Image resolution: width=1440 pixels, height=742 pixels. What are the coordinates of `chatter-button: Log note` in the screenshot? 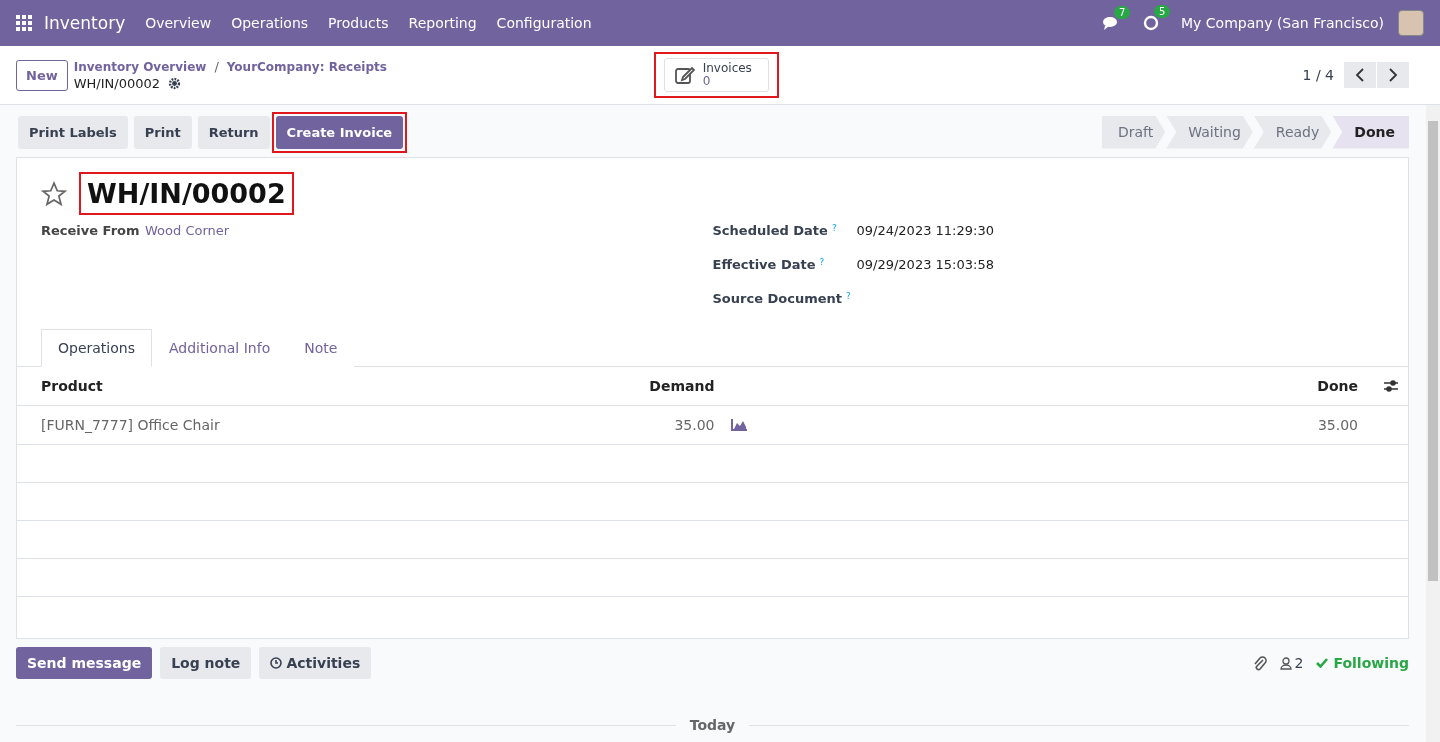 It's located at (206, 663).